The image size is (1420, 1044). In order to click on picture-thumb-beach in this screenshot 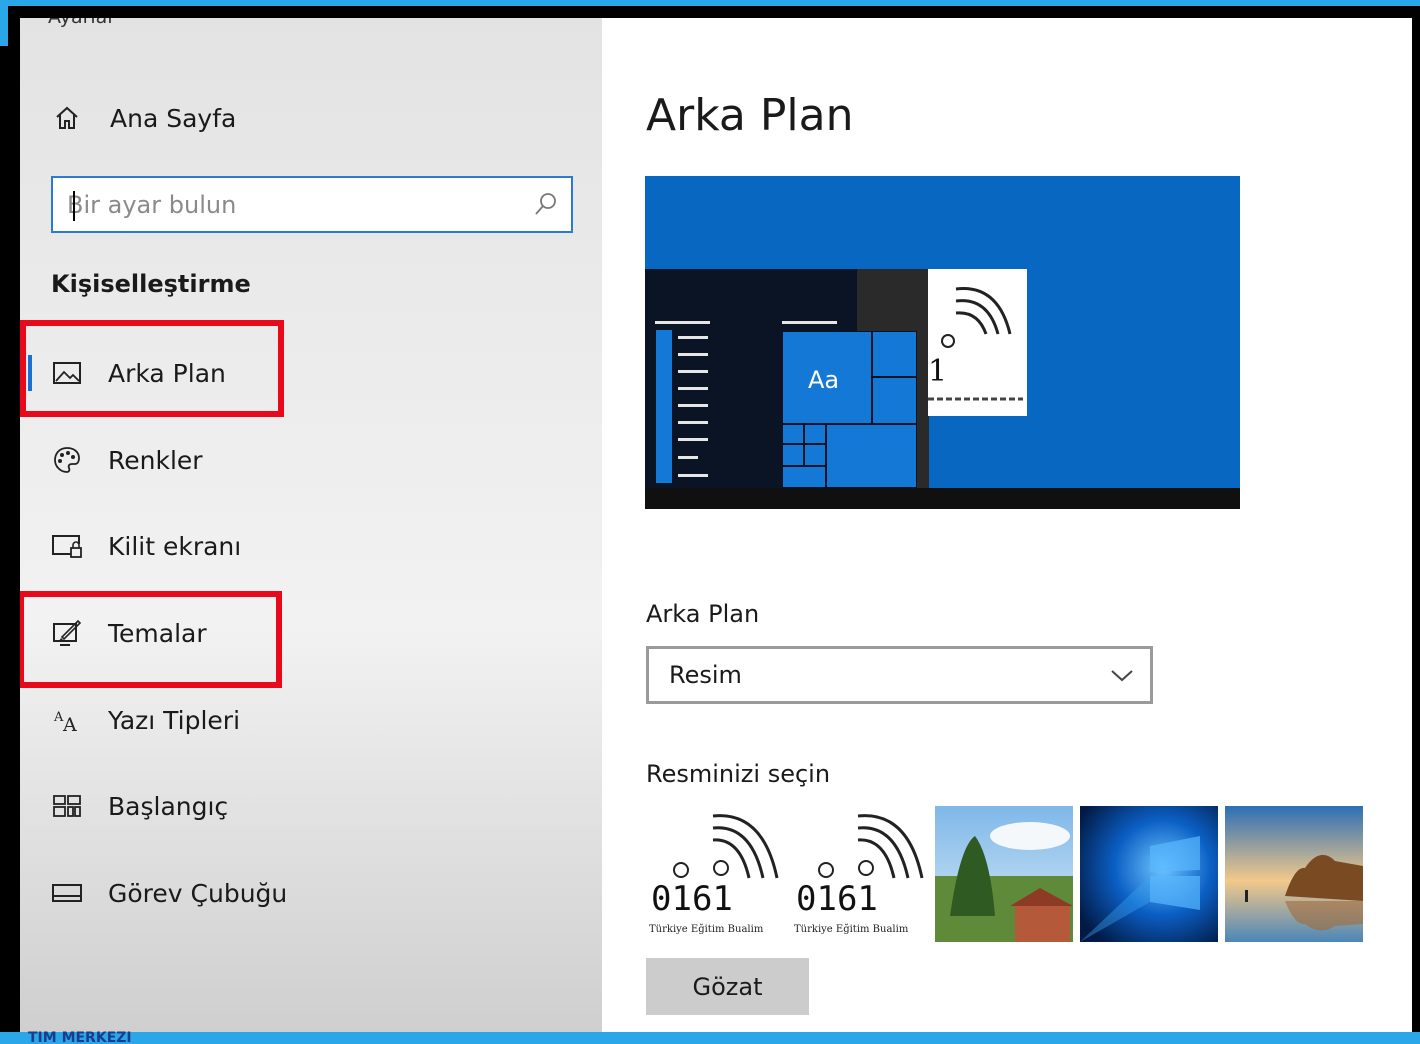, I will do `click(1294, 874)`.